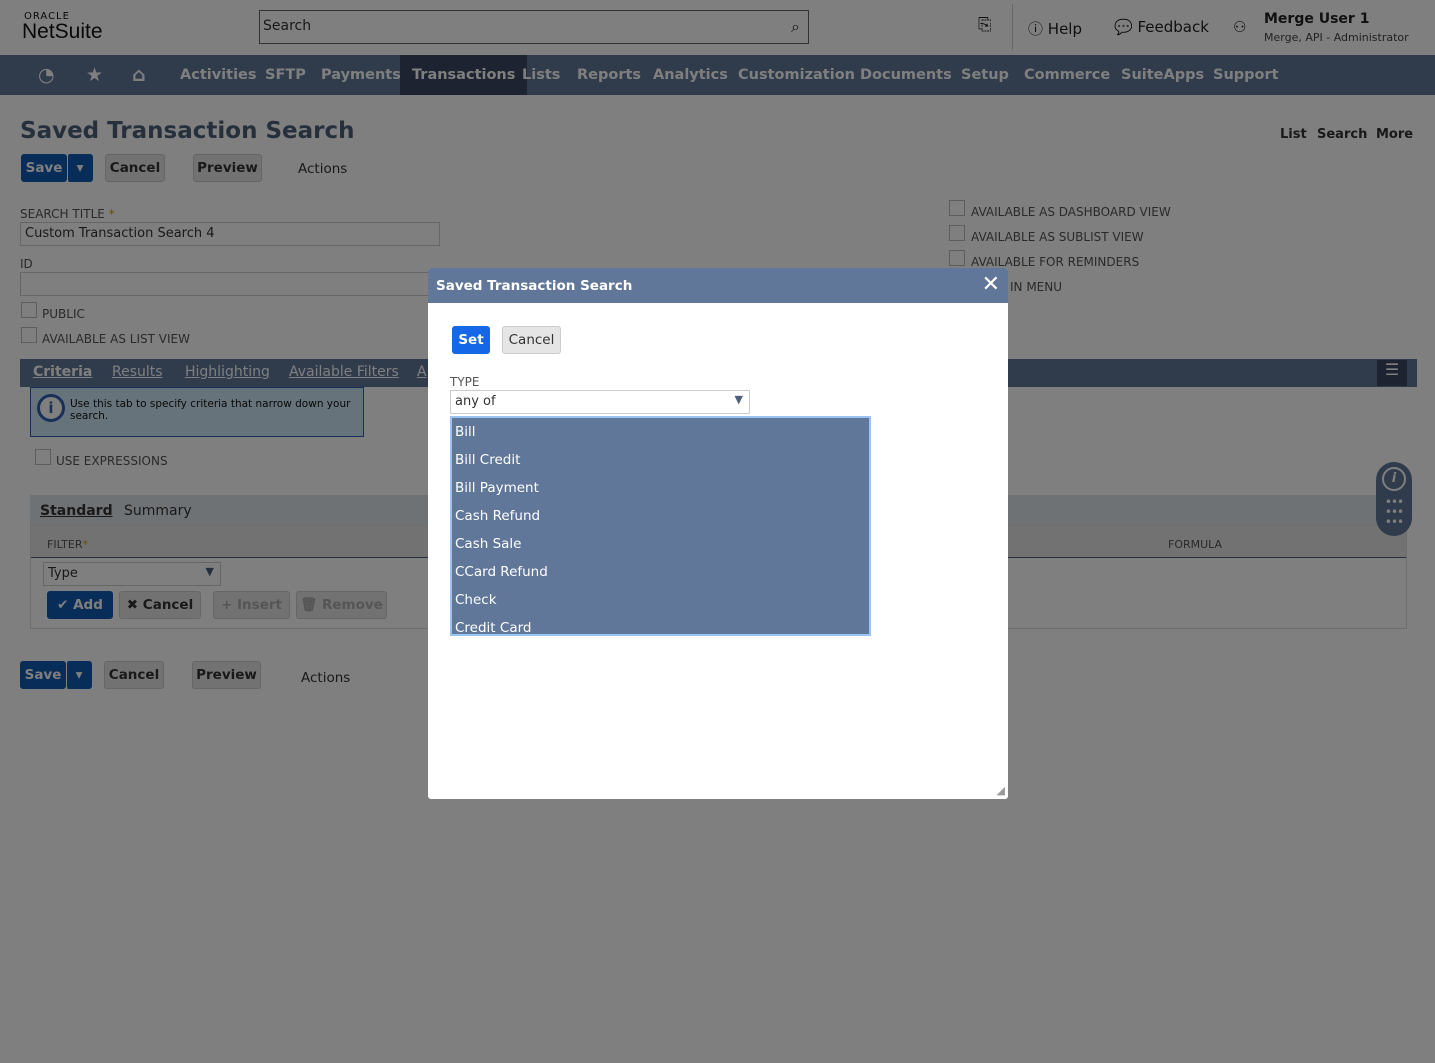 The height and width of the screenshot is (1063, 1435). What do you see at coordinates (660, 488) in the screenshot?
I see `list-option: Bill Payment` at bounding box center [660, 488].